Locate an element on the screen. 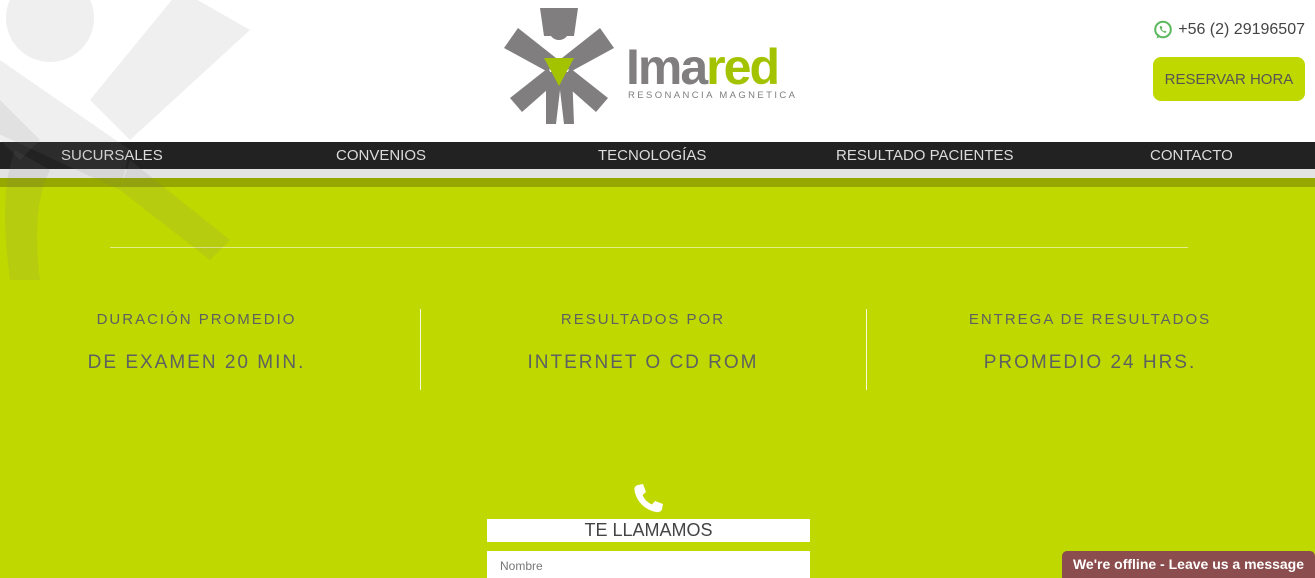 The image size is (1315, 578). nav-item-tecnologias: TECNOLOGÍAS is located at coordinates (652, 155).